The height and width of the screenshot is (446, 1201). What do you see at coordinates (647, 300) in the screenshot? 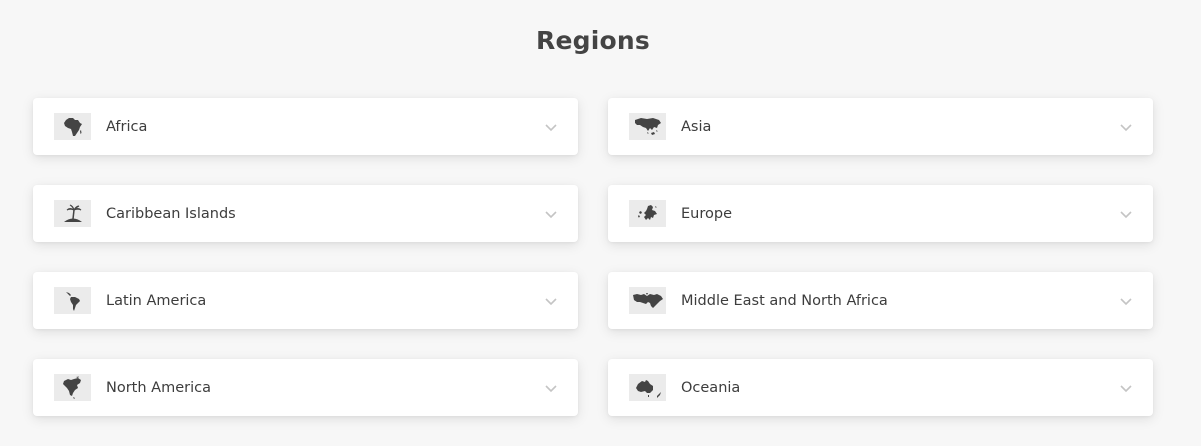
I see `mena-map-icon` at bounding box center [647, 300].